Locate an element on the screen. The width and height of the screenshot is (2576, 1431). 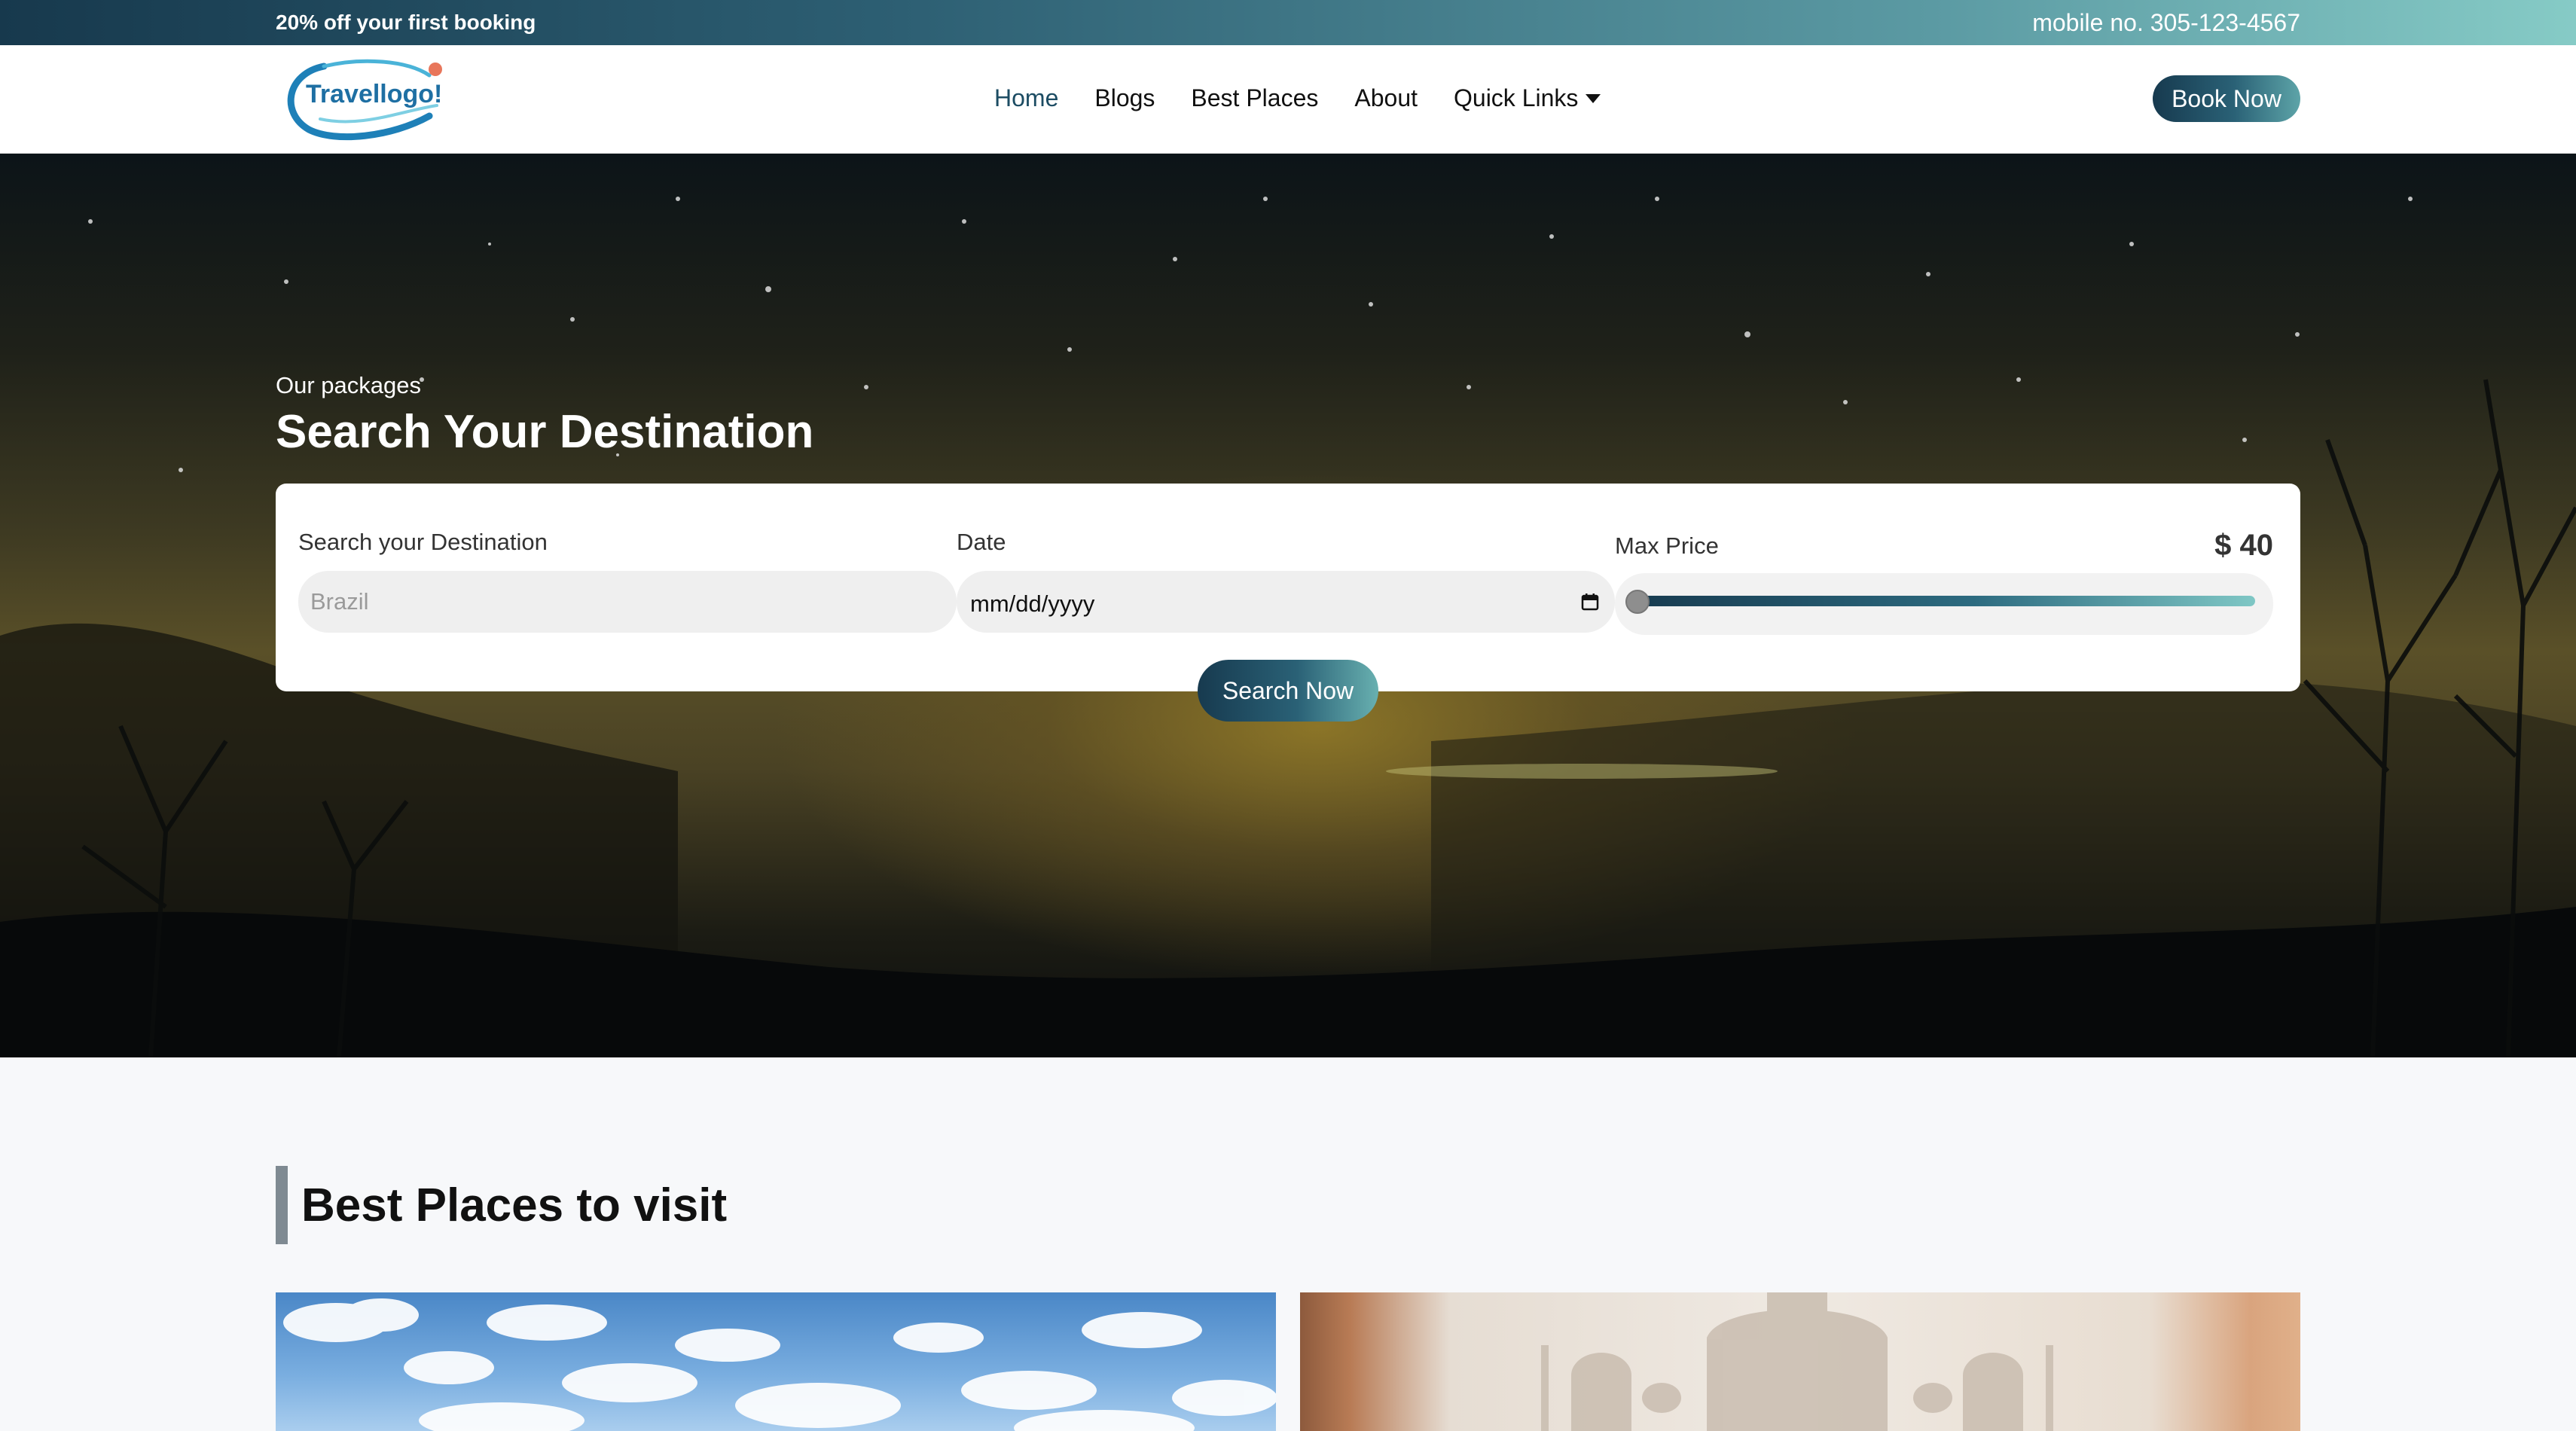
slider-thumb is located at coordinates (1638, 602).